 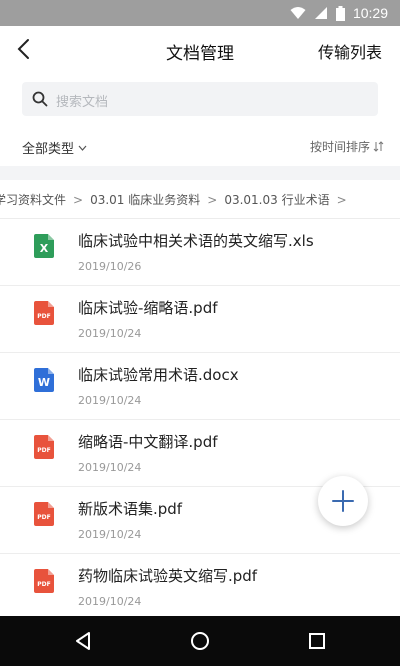 I want to click on file-name: 临床试验中相关术语的英文缩写.xls, so click(x=196, y=241).